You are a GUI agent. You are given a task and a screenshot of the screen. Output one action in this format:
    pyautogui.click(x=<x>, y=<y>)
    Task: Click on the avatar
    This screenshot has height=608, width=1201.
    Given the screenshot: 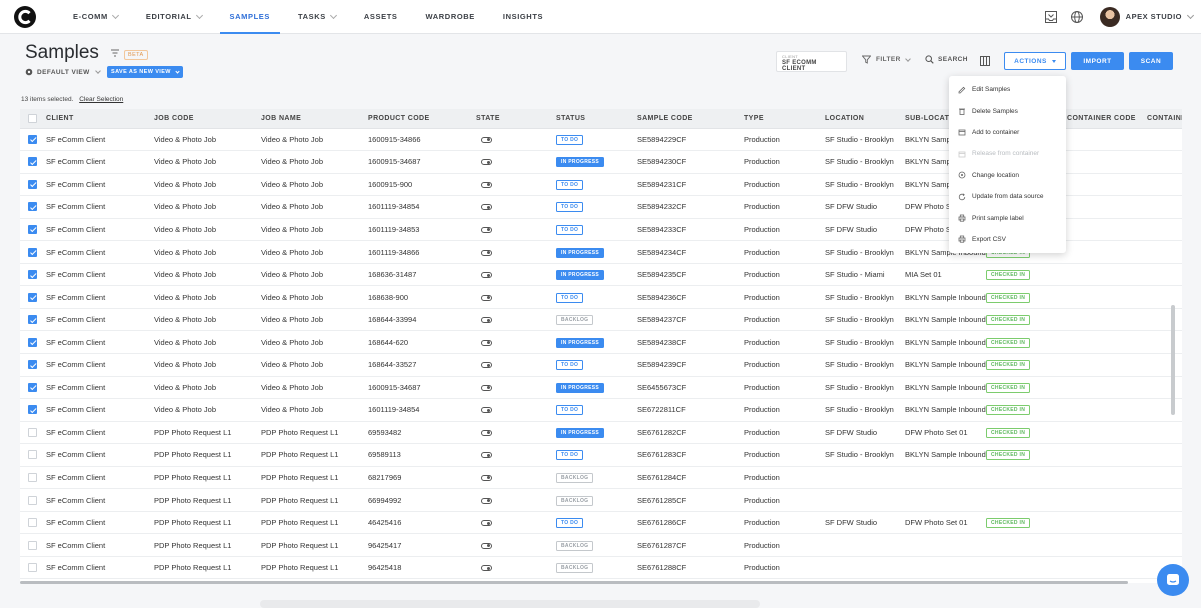 What is the action you would take?
    pyautogui.click(x=1109, y=16)
    